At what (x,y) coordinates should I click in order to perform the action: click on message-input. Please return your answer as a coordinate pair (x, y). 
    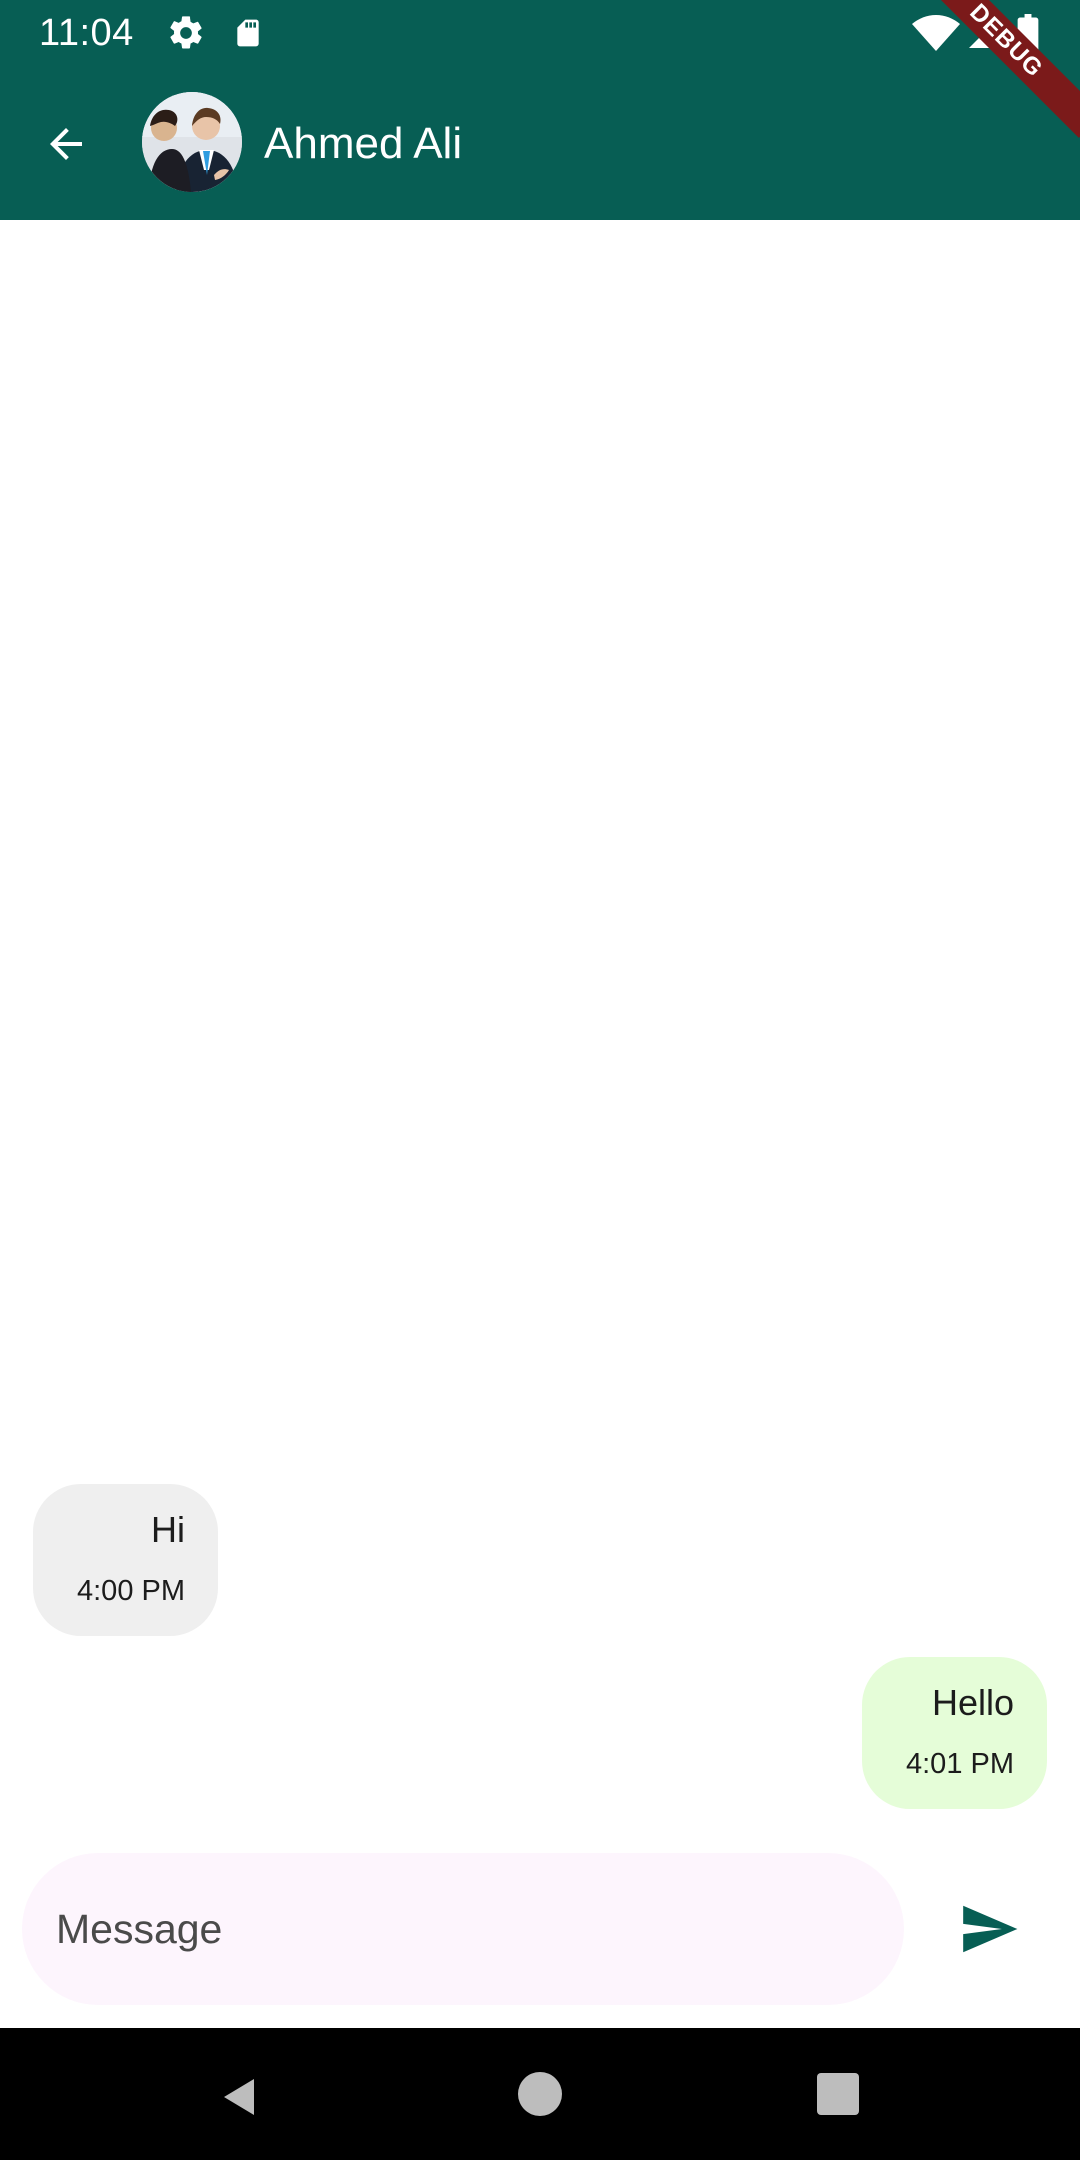
    Looking at the image, I should click on (463, 1929).